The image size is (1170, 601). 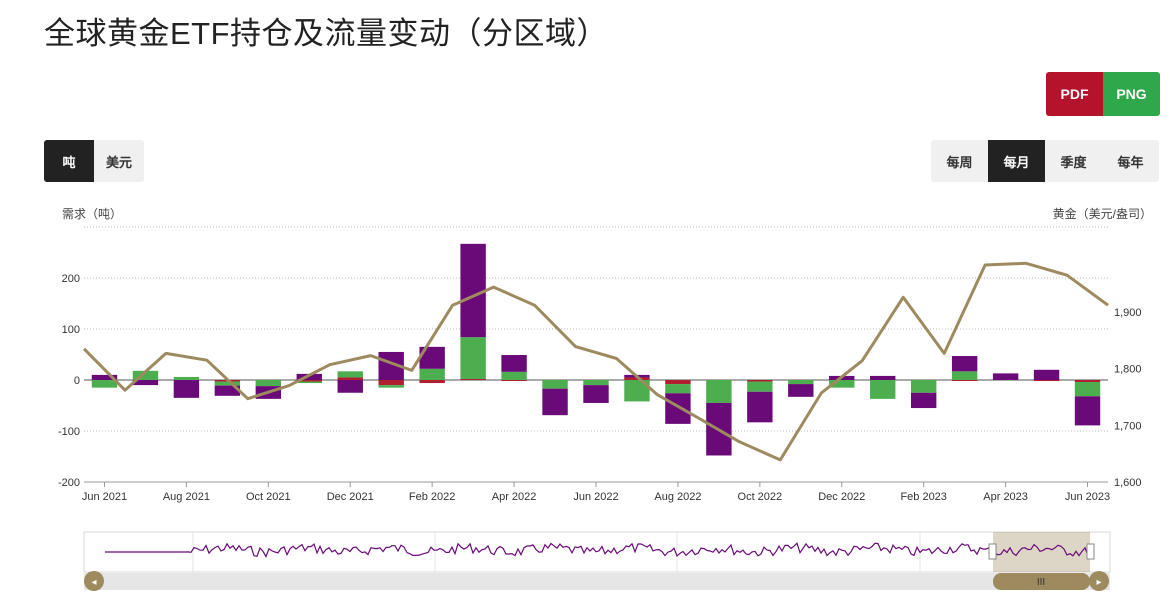 I want to click on chevron-right-icon: ▸, so click(x=1098, y=582).